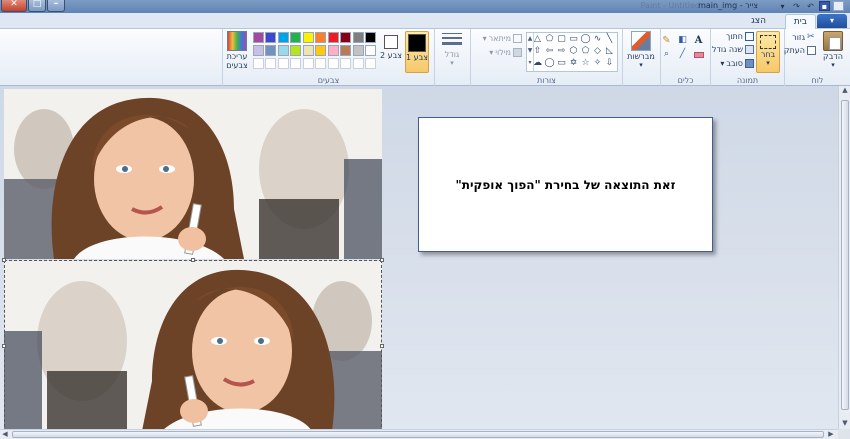 This screenshot has width=850, height=439. What do you see at coordinates (733, 49) in the screenshot?
I see `resize-button: שנה גודל` at bounding box center [733, 49].